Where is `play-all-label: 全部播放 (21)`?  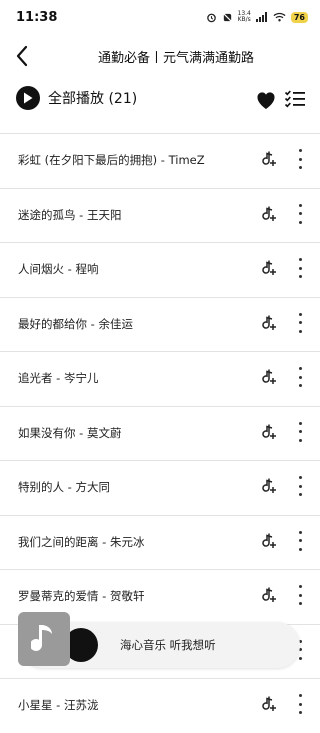 play-all-label: 全部播放 (21) is located at coordinates (93, 99).